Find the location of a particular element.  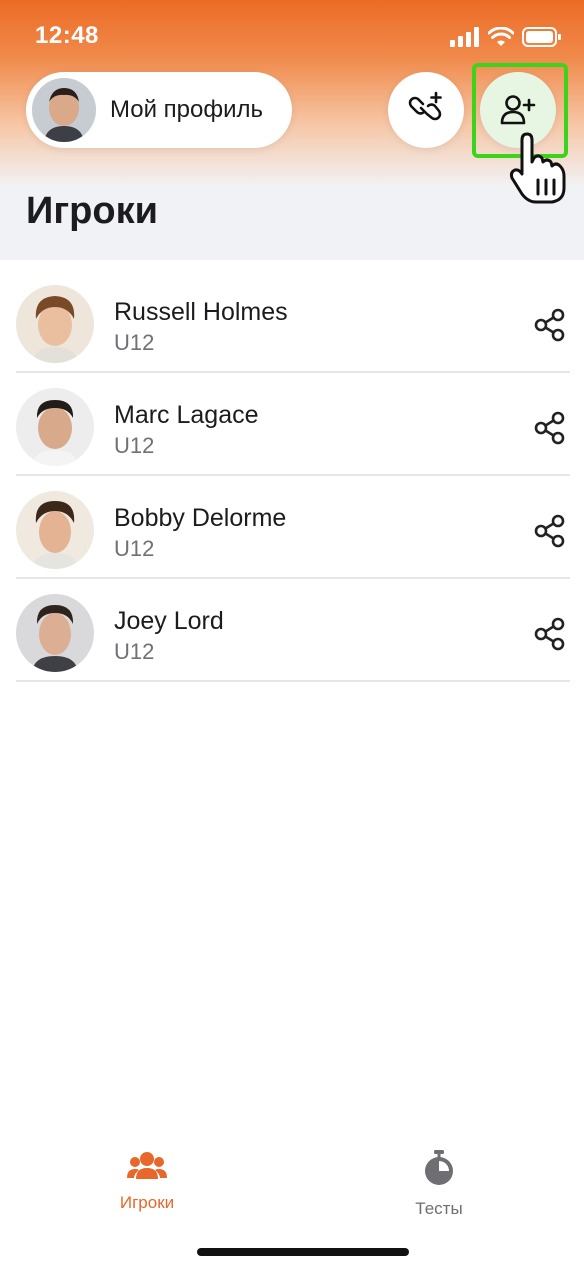

list-item: Marc Lagace U12 is located at coordinates (293, 424).